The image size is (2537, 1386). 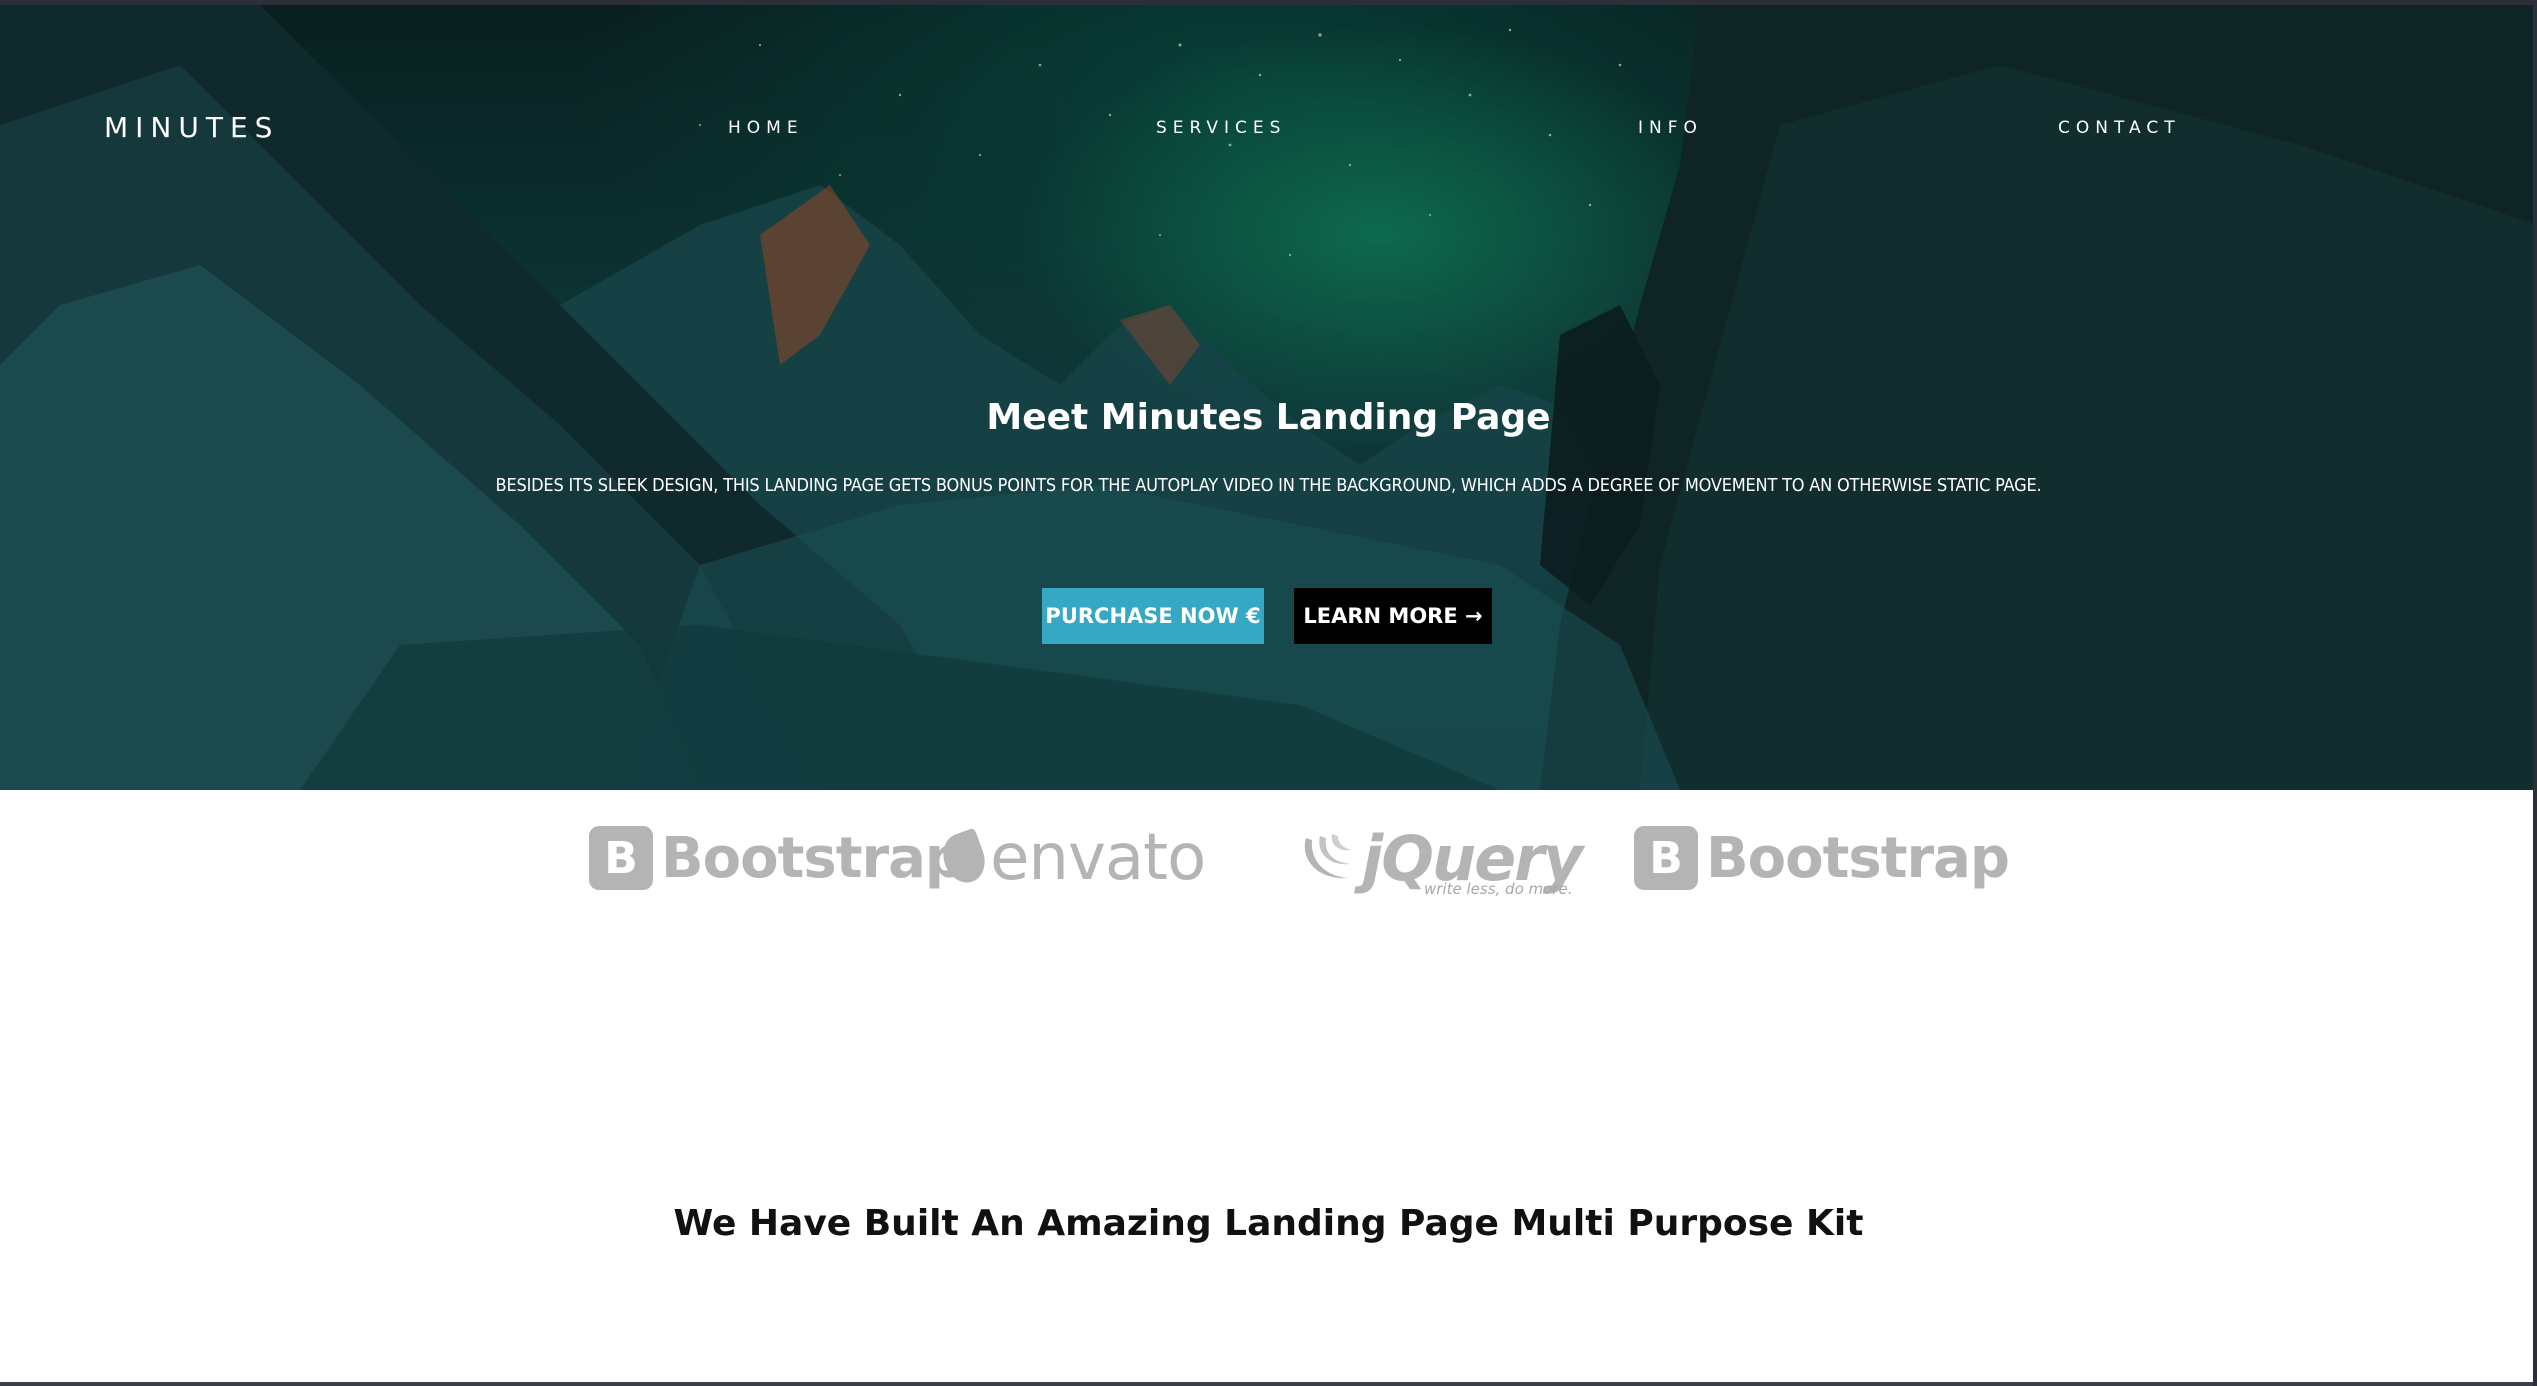 I want to click on main-nav: HOME SERVICES INFO CONTACT, so click(x=1268, y=133).